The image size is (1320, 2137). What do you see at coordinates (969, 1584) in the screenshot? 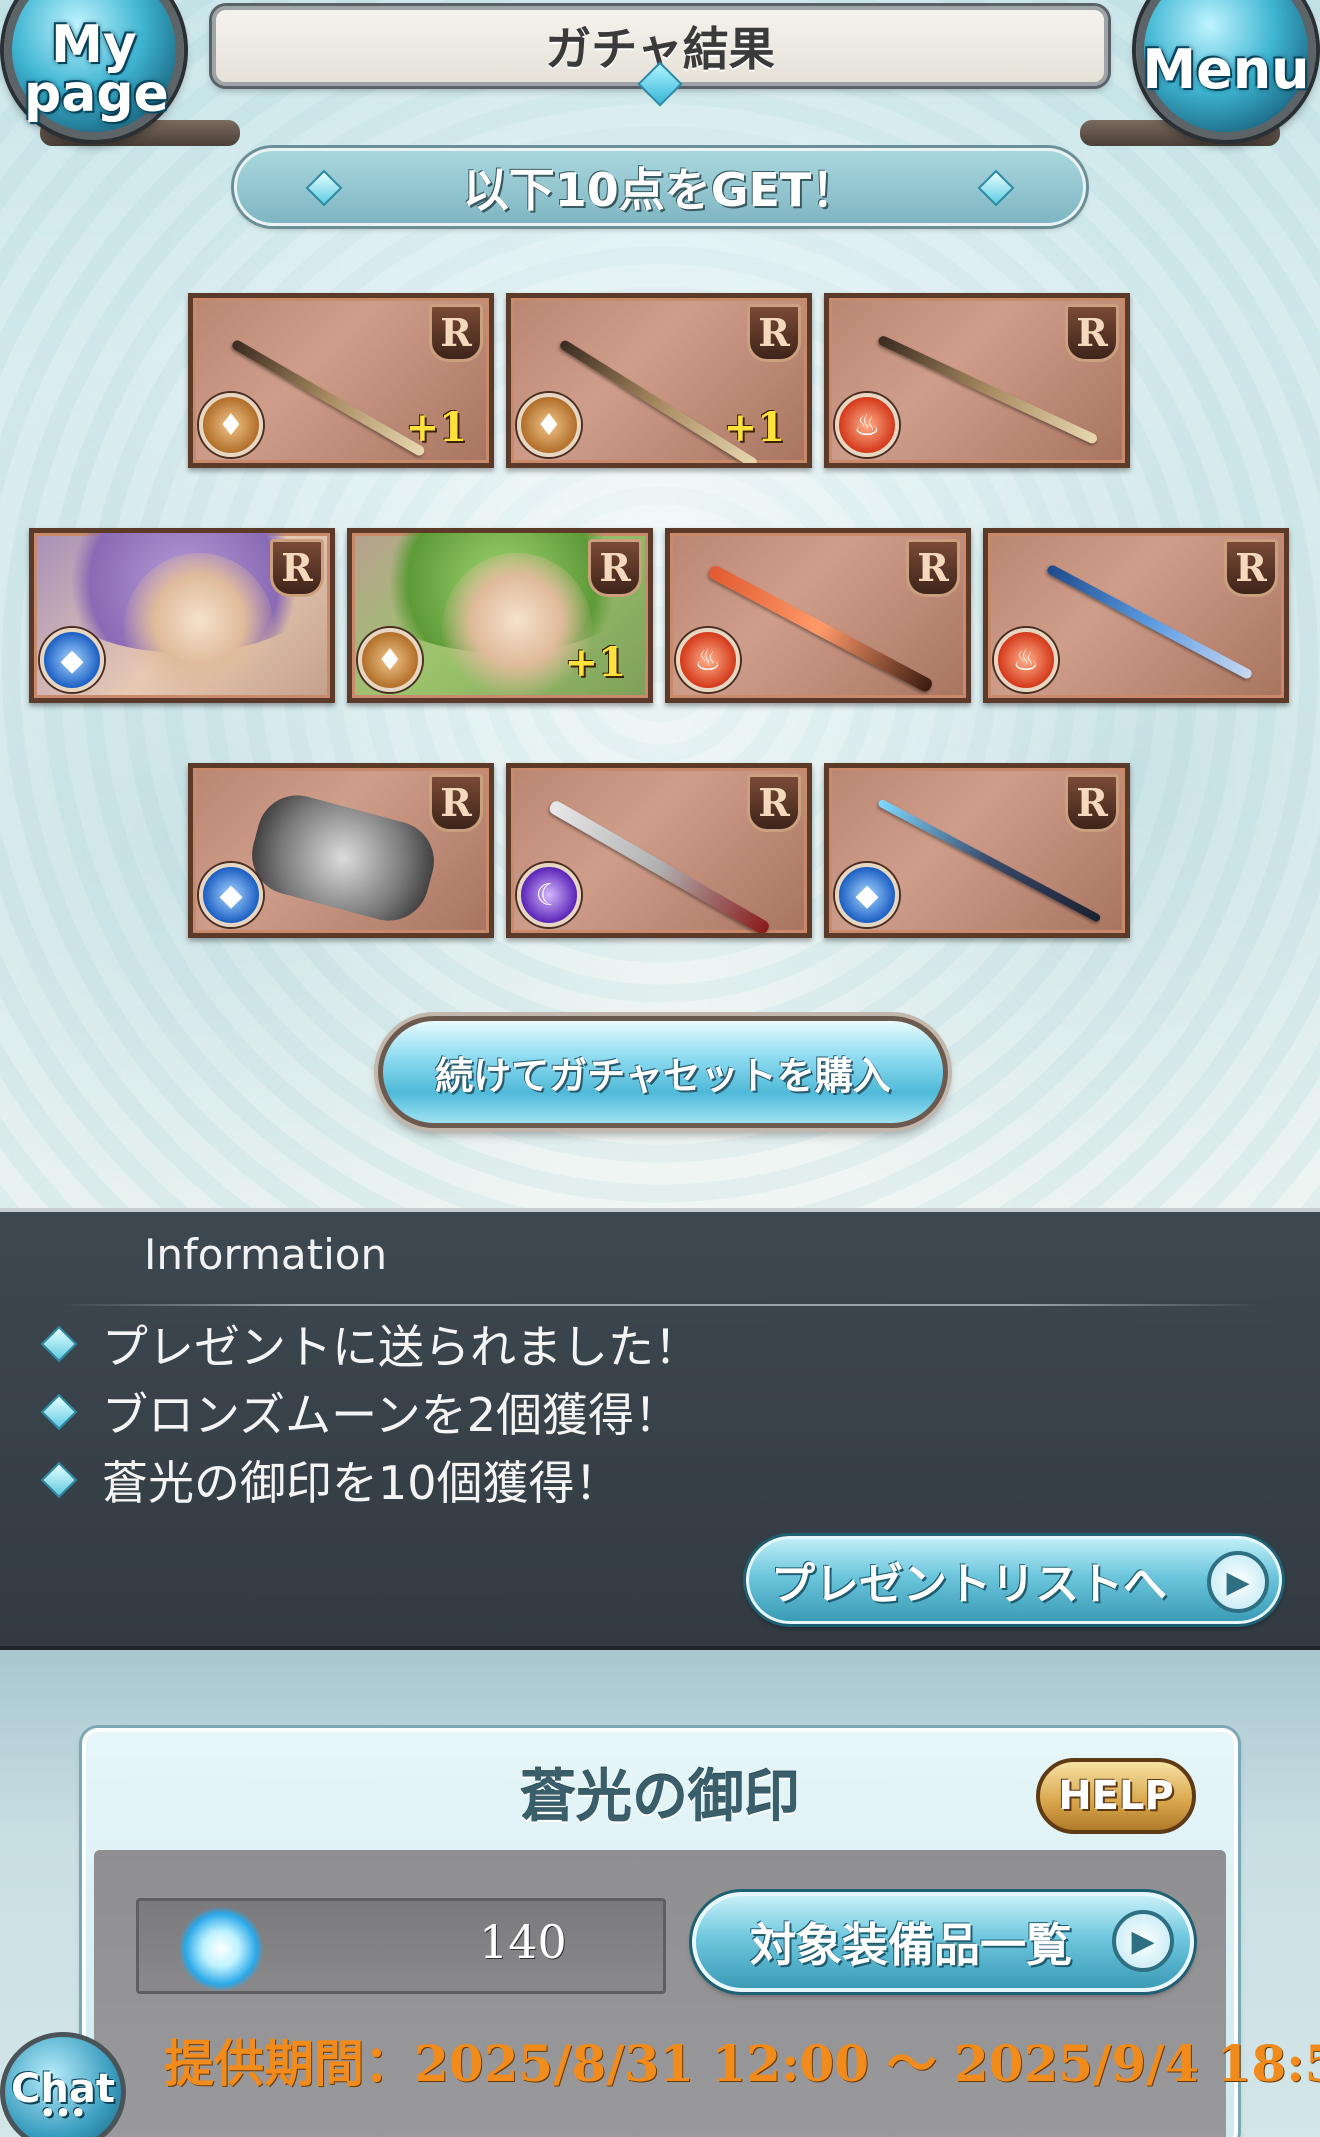
I see `present-list-label: プレゼントリストへ` at bounding box center [969, 1584].